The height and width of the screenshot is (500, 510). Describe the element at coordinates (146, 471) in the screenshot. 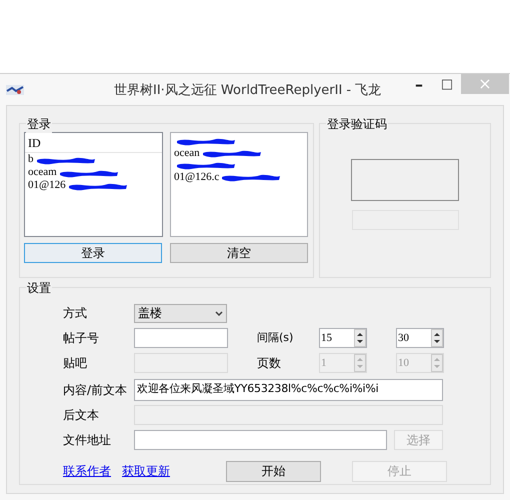

I see `link: 获取更新` at that location.